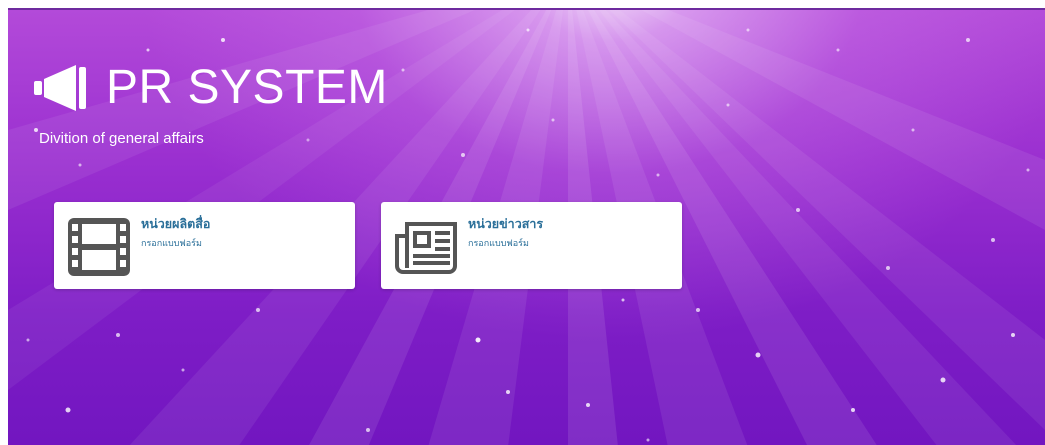  Describe the element at coordinates (60, 88) in the screenshot. I see `bullhorn-icon` at that location.